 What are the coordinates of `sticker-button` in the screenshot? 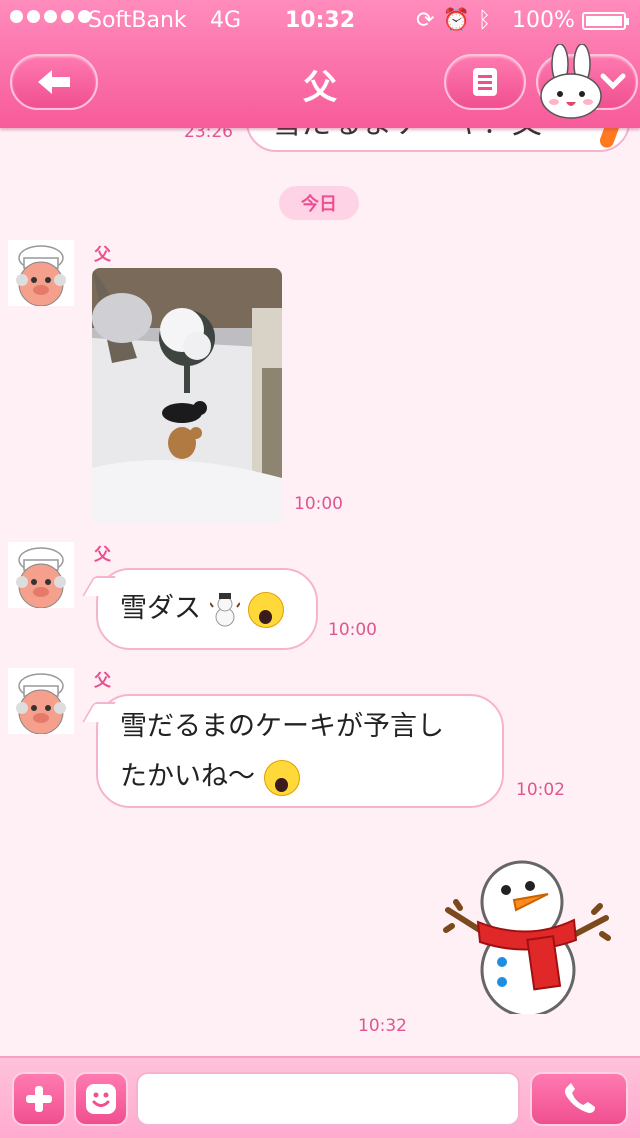 It's located at (101, 1099).